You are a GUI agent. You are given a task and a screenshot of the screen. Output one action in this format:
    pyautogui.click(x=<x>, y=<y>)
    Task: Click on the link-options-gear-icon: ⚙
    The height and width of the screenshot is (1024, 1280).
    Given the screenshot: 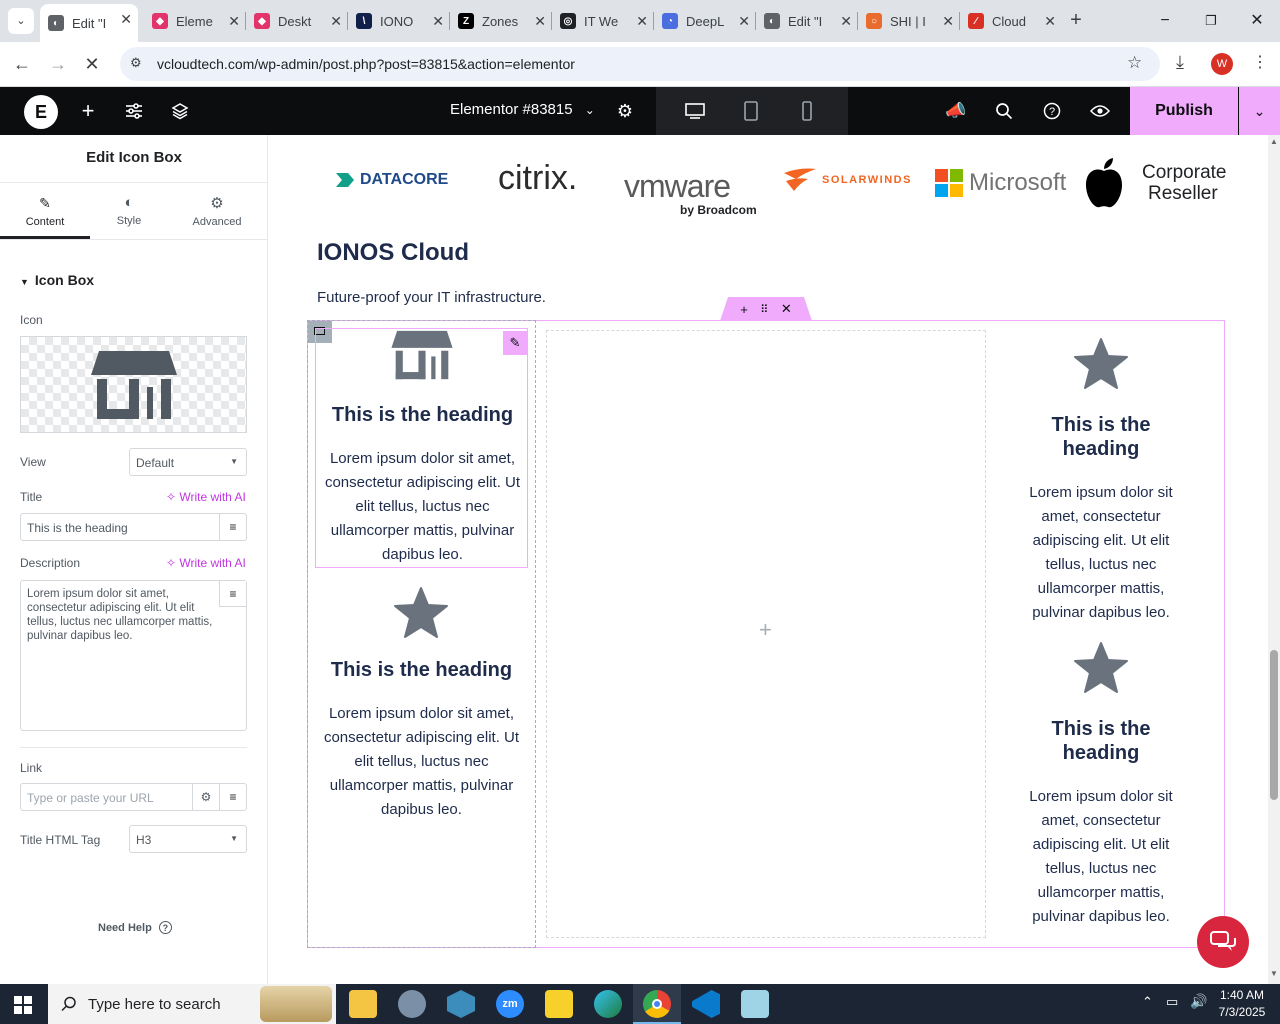 What is the action you would take?
    pyautogui.click(x=205, y=797)
    